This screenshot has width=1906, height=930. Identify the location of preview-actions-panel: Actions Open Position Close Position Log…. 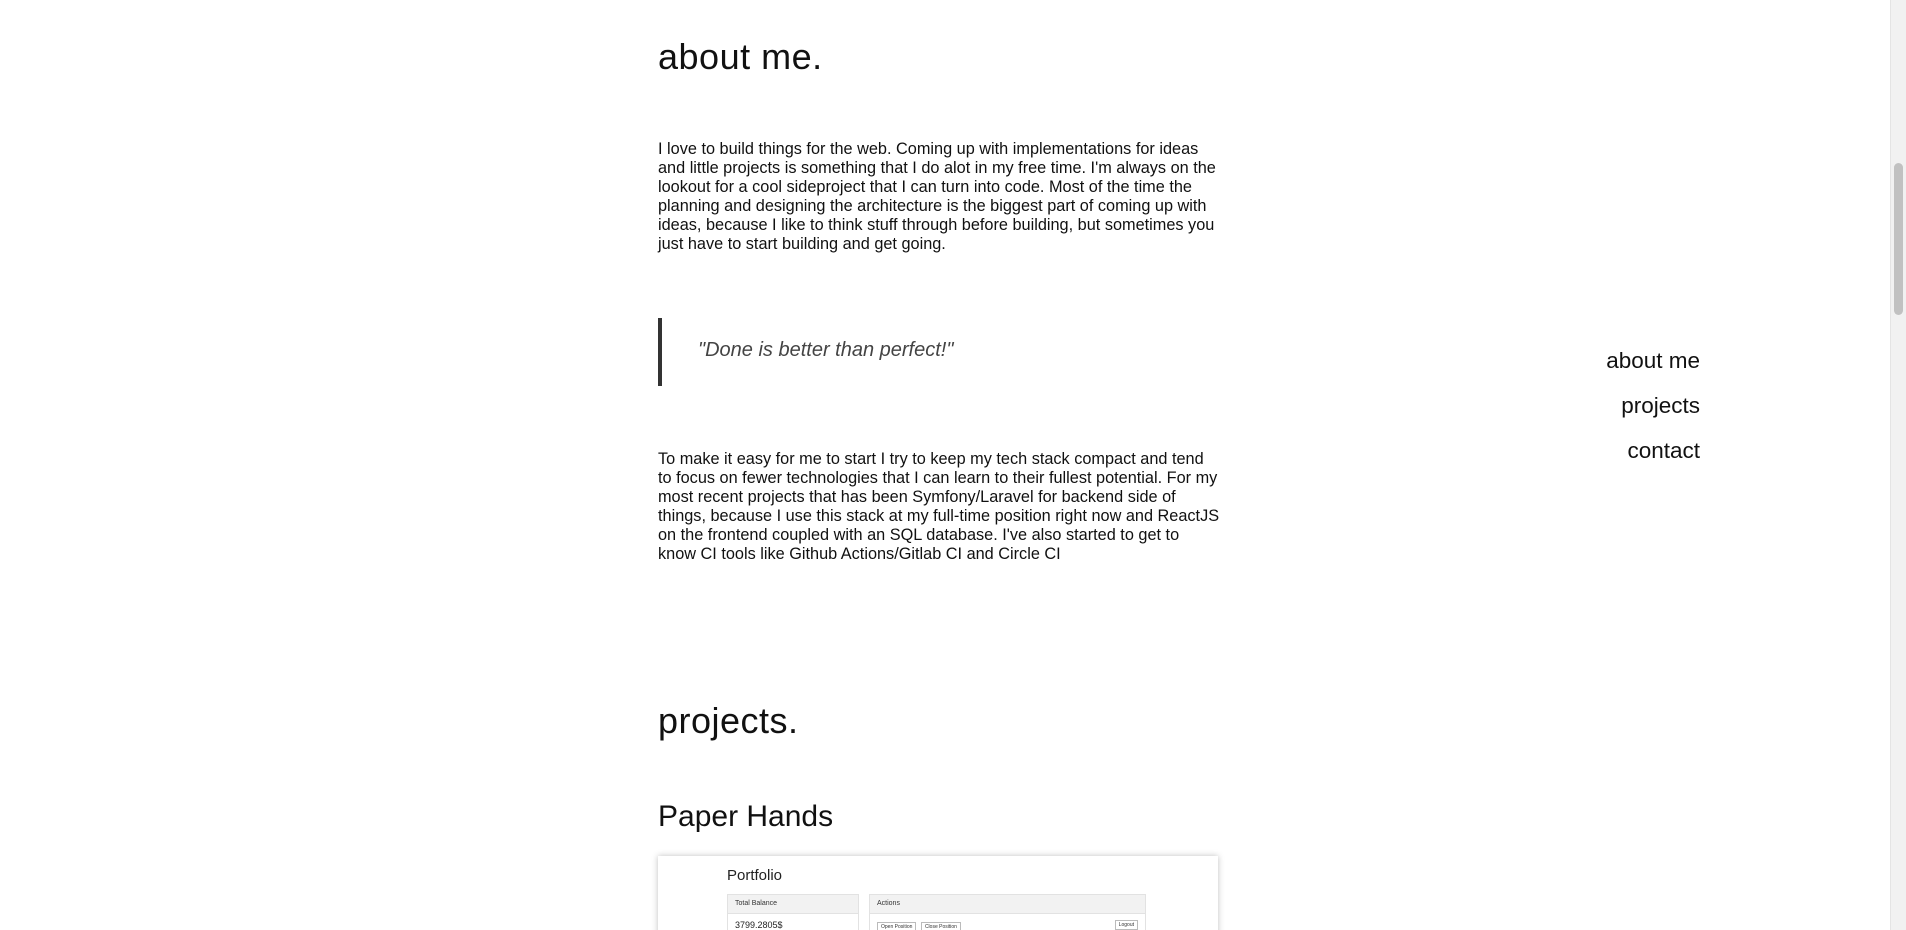
(1007, 912).